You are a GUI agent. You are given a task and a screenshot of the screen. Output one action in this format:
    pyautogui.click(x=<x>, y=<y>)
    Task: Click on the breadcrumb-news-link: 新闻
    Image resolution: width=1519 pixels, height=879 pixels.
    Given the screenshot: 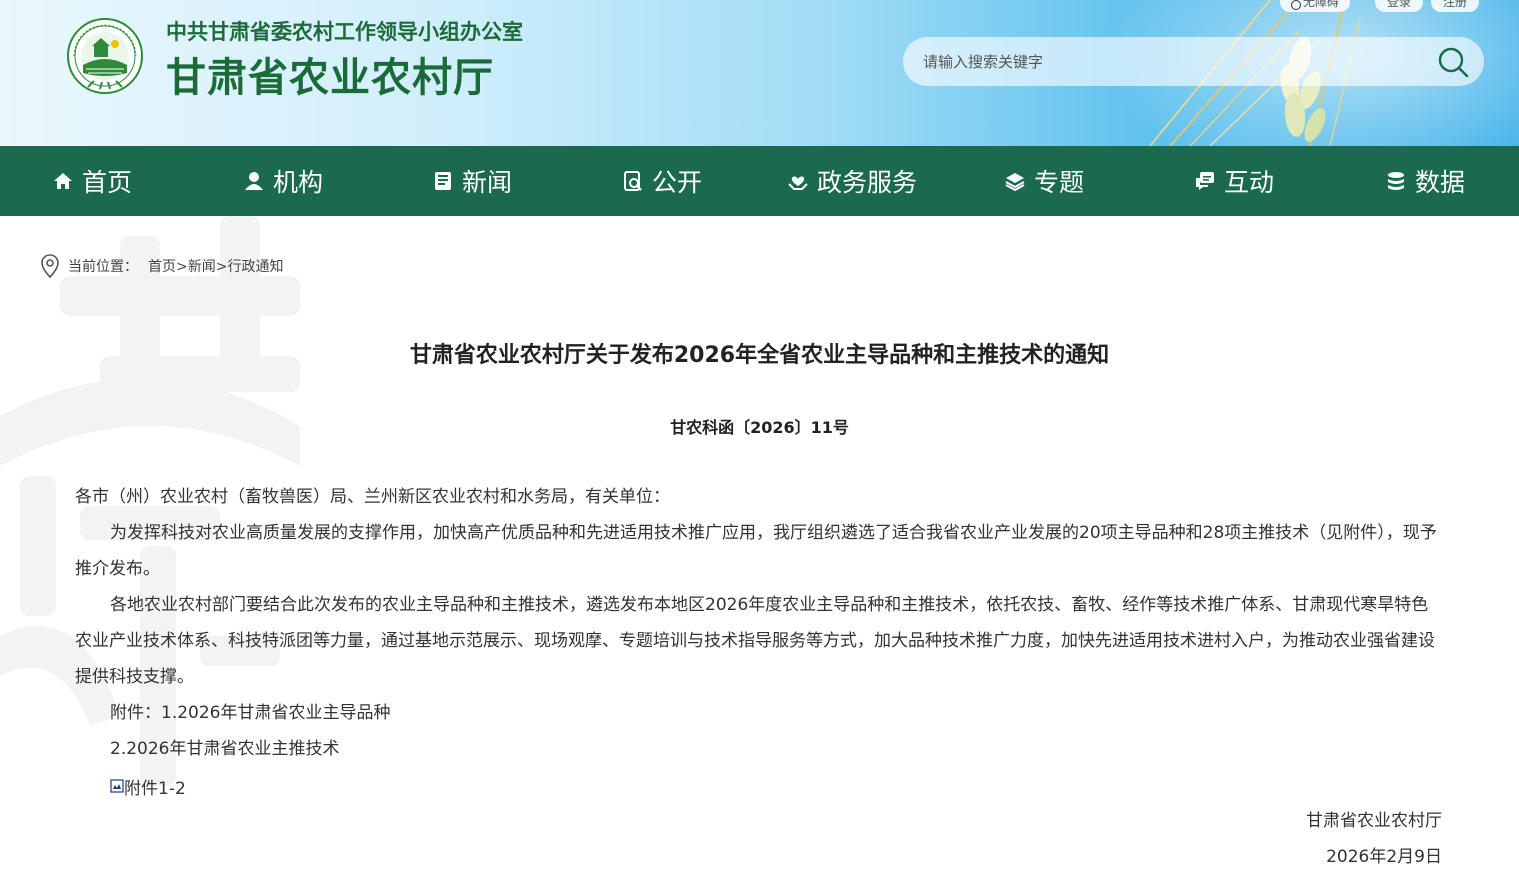 What is the action you would take?
    pyautogui.click(x=202, y=267)
    